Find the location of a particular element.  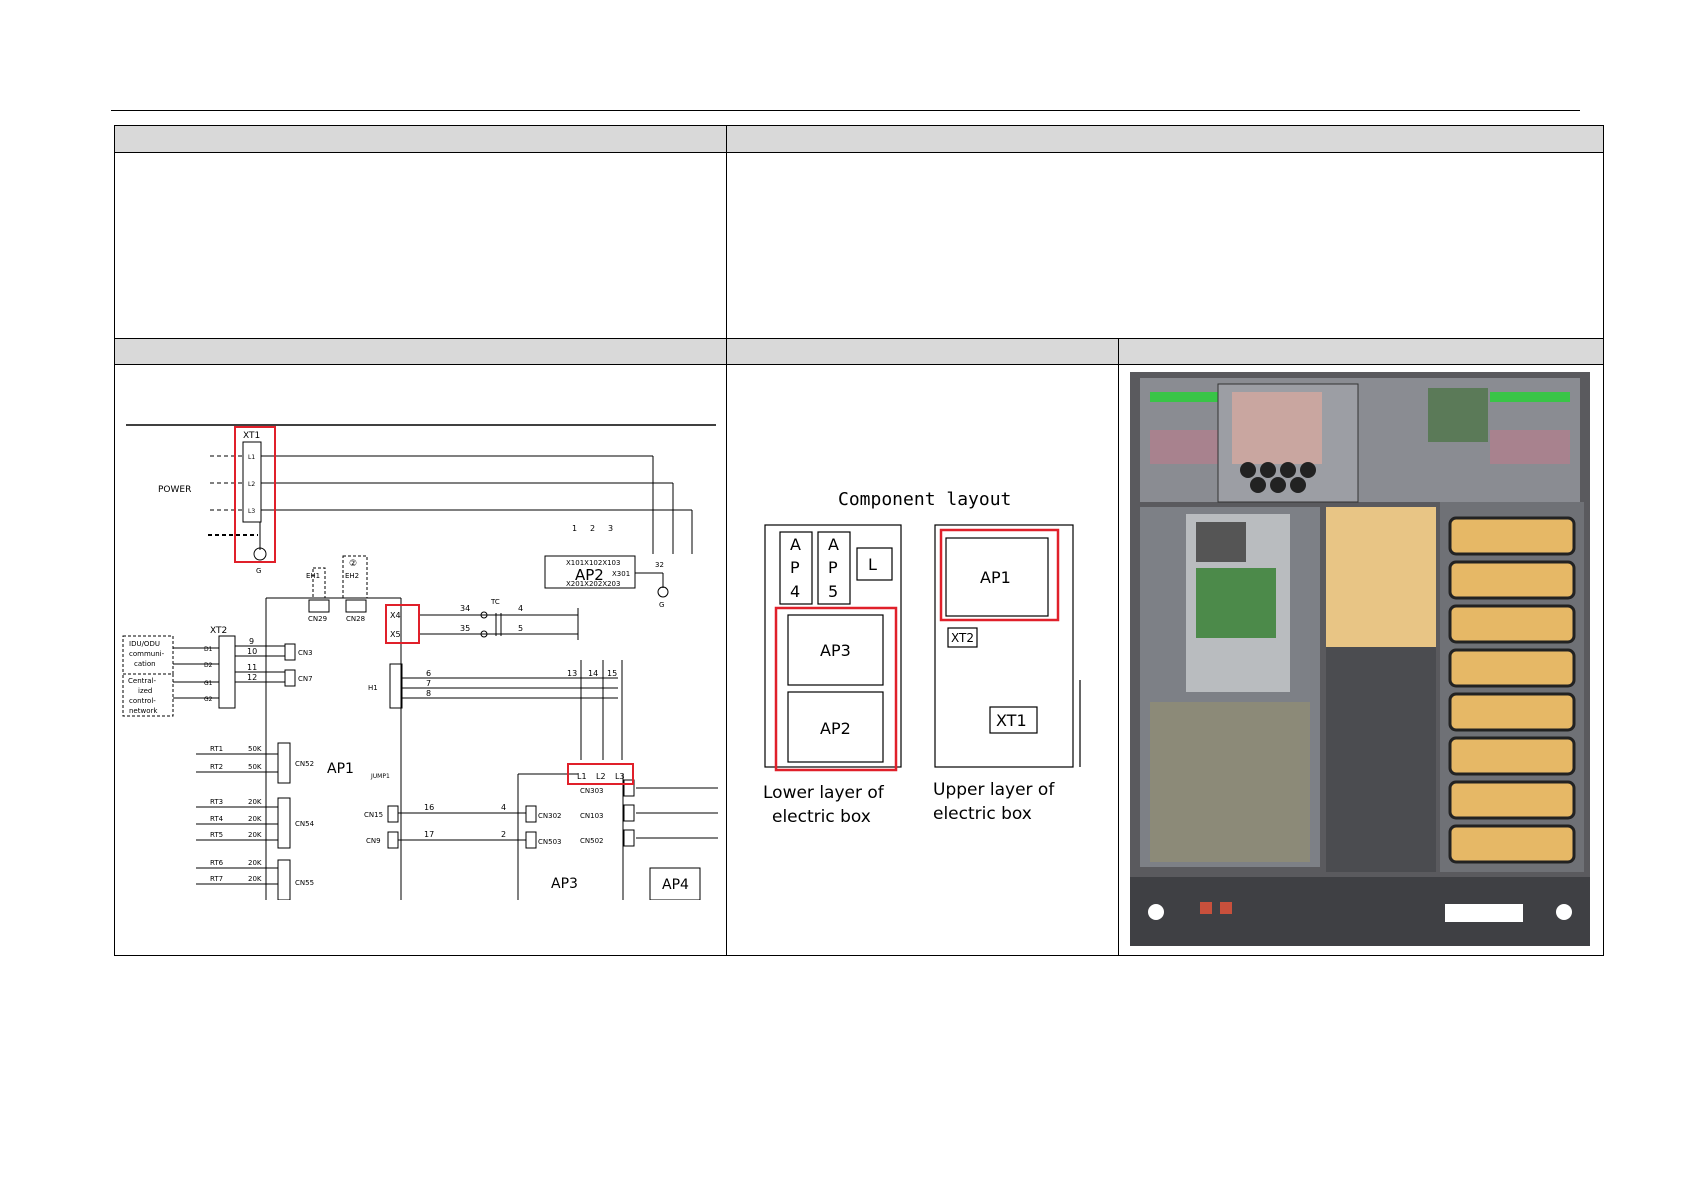

cn302-label: CN302 is located at coordinates (550, 816).